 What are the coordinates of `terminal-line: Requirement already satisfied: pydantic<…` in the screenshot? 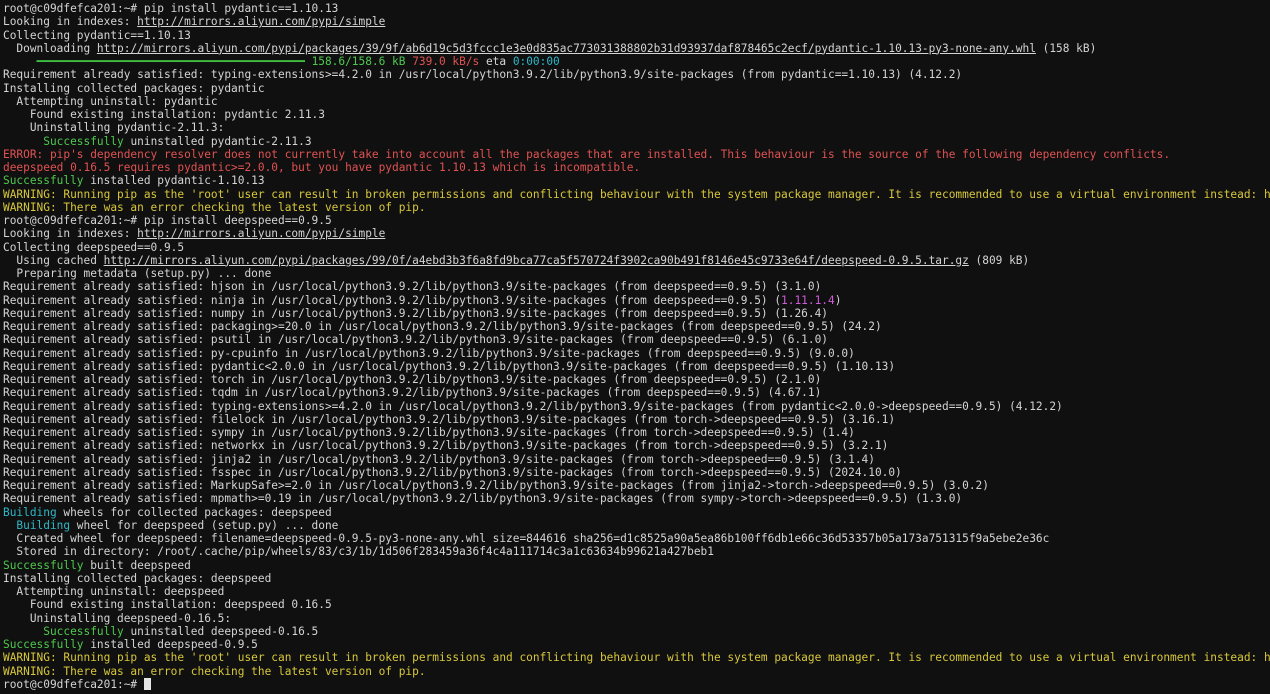 It's located at (636, 366).